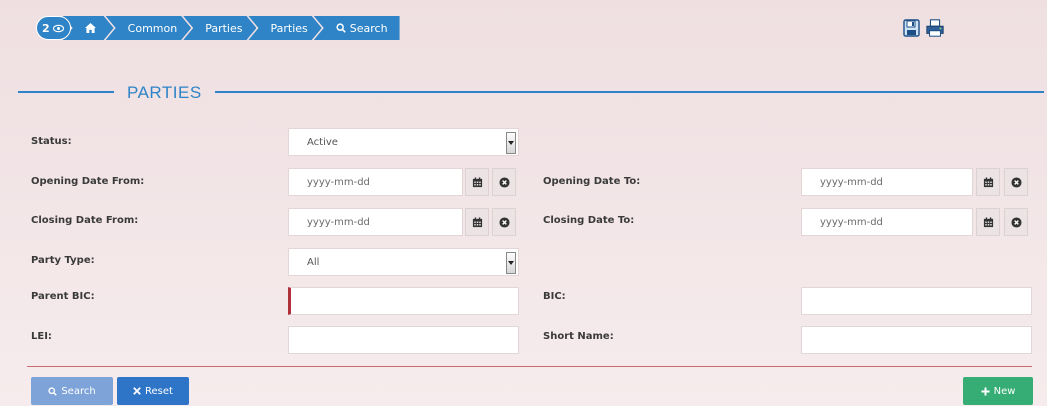 The width and height of the screenshot is (1047, 406). I want to click on parent-bic-label: Parent BIC:, so click(63, 296).